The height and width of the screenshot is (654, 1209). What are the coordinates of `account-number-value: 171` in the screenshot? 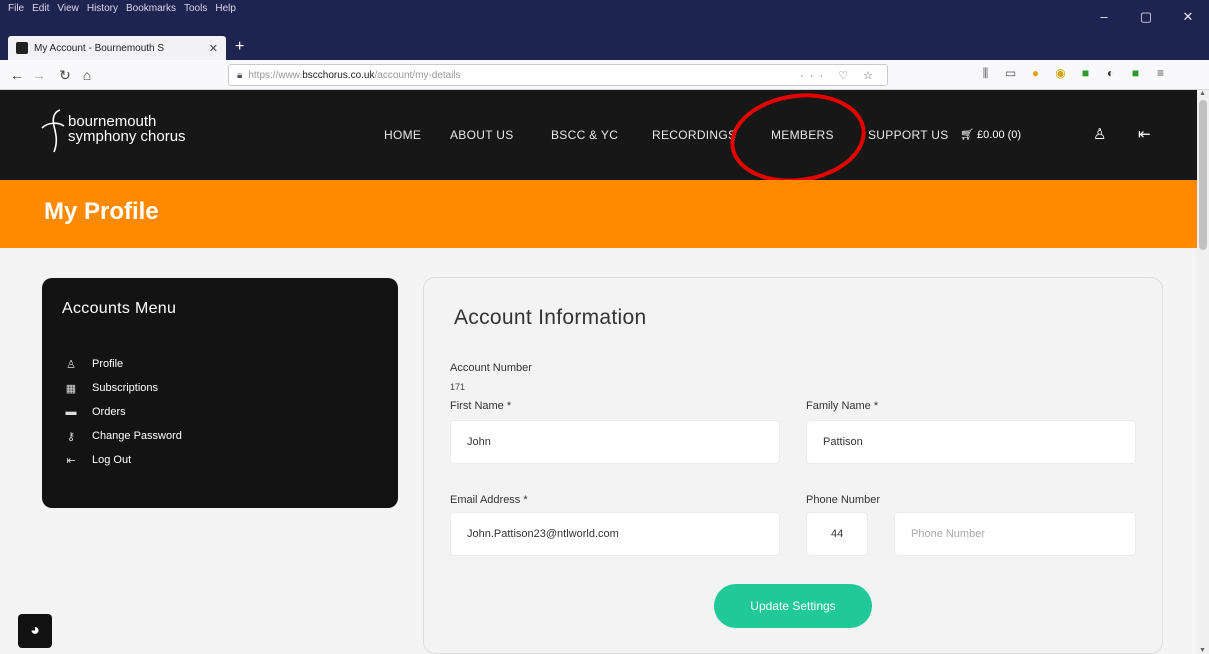 It's located at (458, 387).